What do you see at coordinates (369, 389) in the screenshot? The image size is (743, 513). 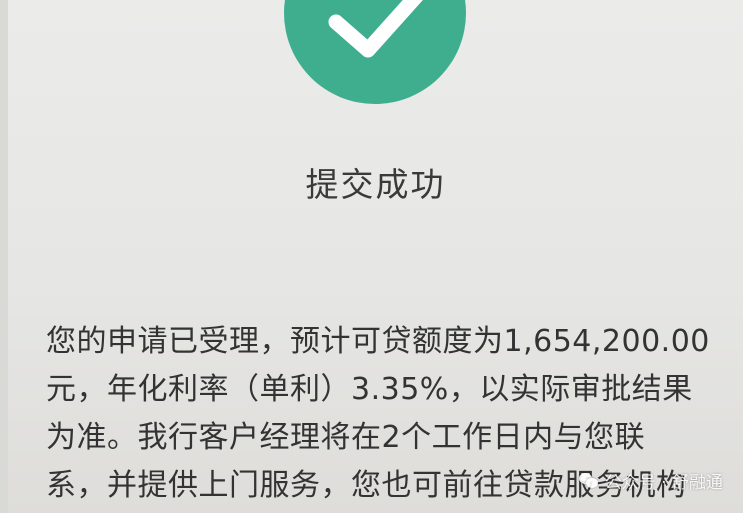 I see `message-line: 元，年化利率（单利）3.35%，以实际审批结果` at bounding box center [369, 389].